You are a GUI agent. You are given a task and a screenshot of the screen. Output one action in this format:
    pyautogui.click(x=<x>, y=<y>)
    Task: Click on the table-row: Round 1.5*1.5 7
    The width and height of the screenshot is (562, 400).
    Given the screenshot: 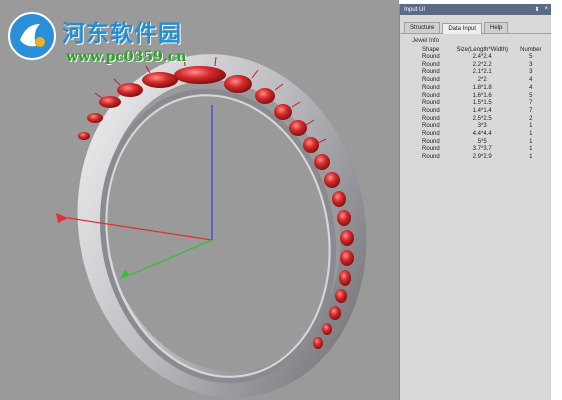 What is the action you would take?
    pyautogui.click(x=476, y=104)
    